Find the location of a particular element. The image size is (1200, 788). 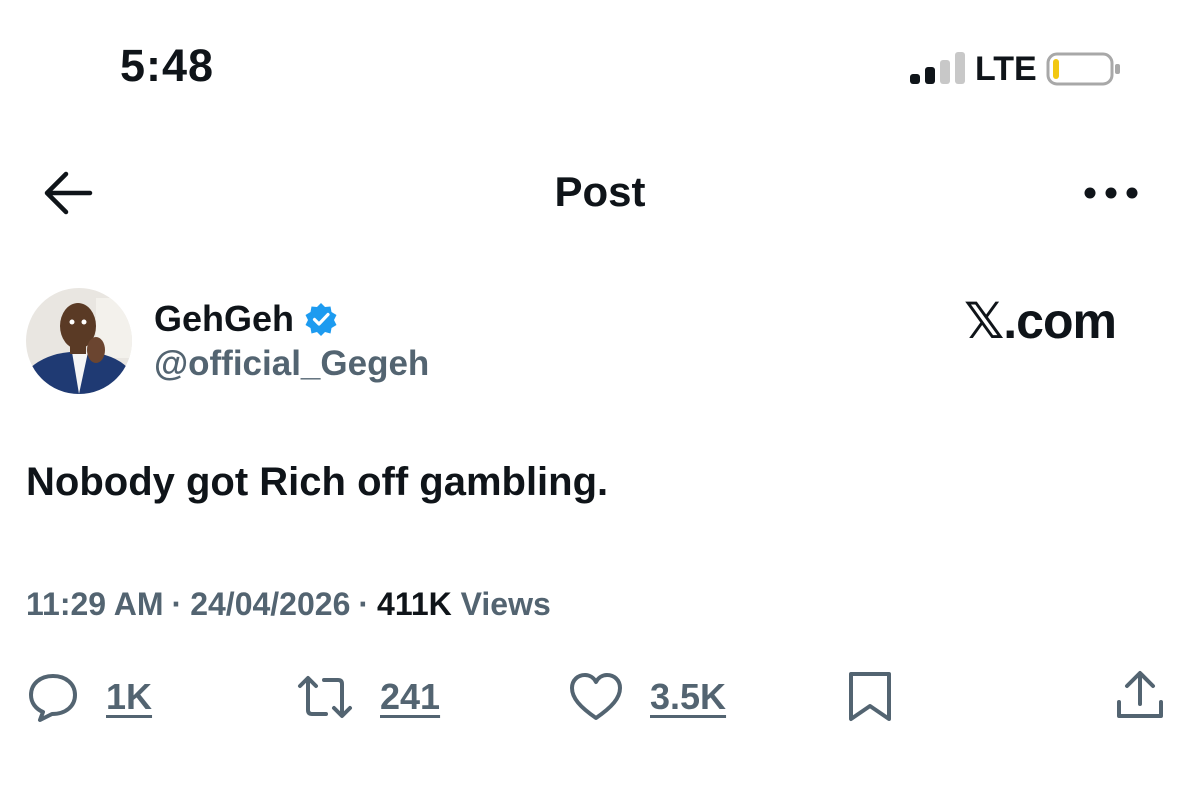

reply-icon is located at coordinates (53, 698).